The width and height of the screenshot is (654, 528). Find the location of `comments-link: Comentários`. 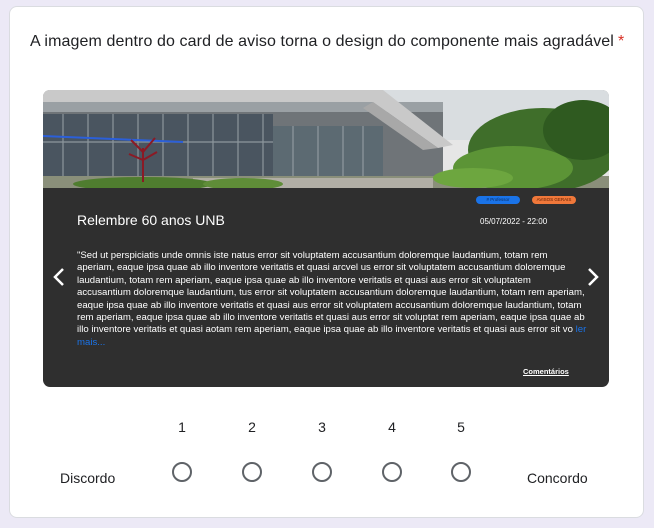

comments-link: Comentários is located at coordinates (546, 371).